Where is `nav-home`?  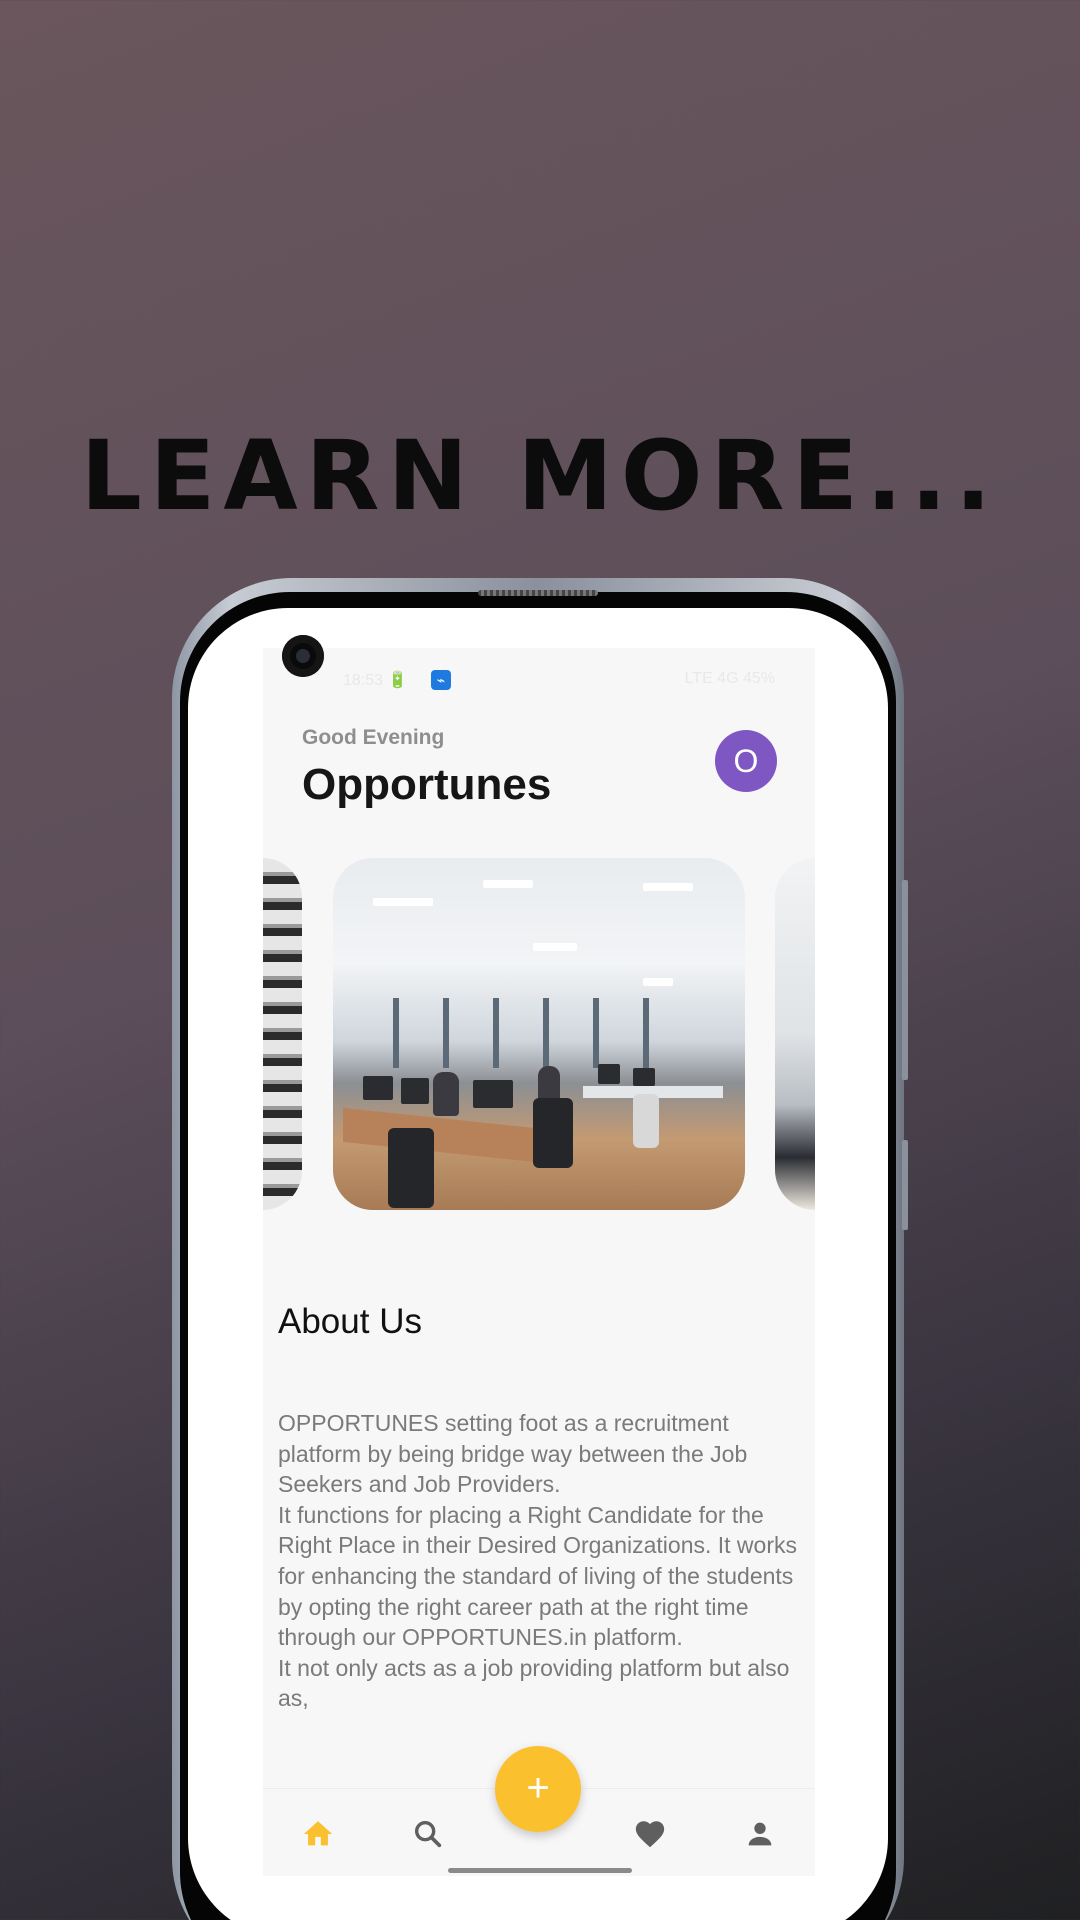
nav-home is located at coordinates (318, 1834).